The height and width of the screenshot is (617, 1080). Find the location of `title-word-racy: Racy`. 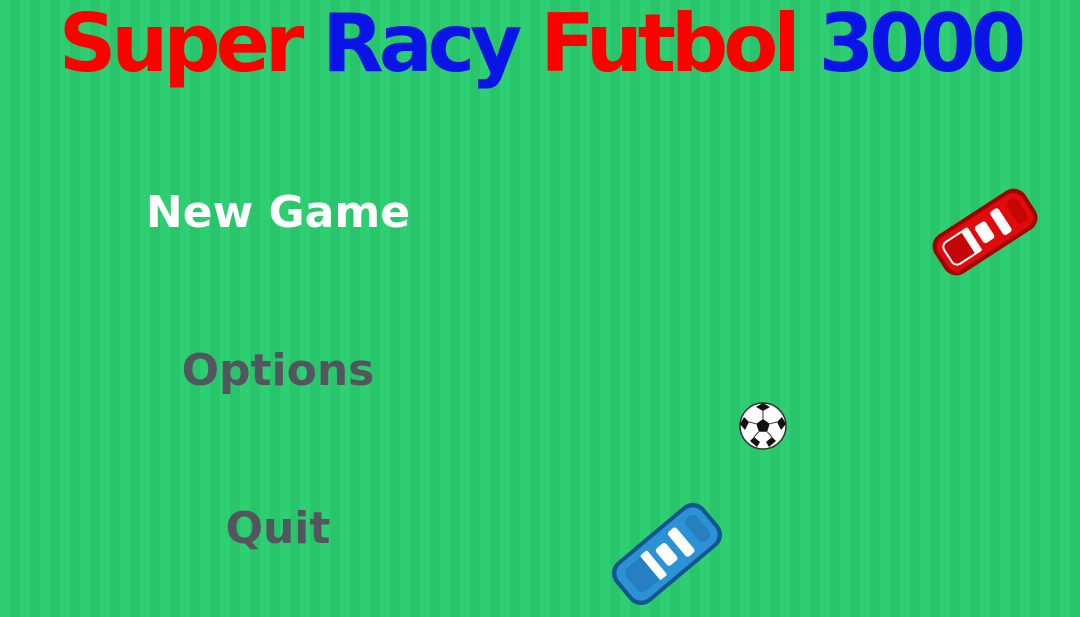

title-word-racy: Racy is located at coordinates (422, 45).